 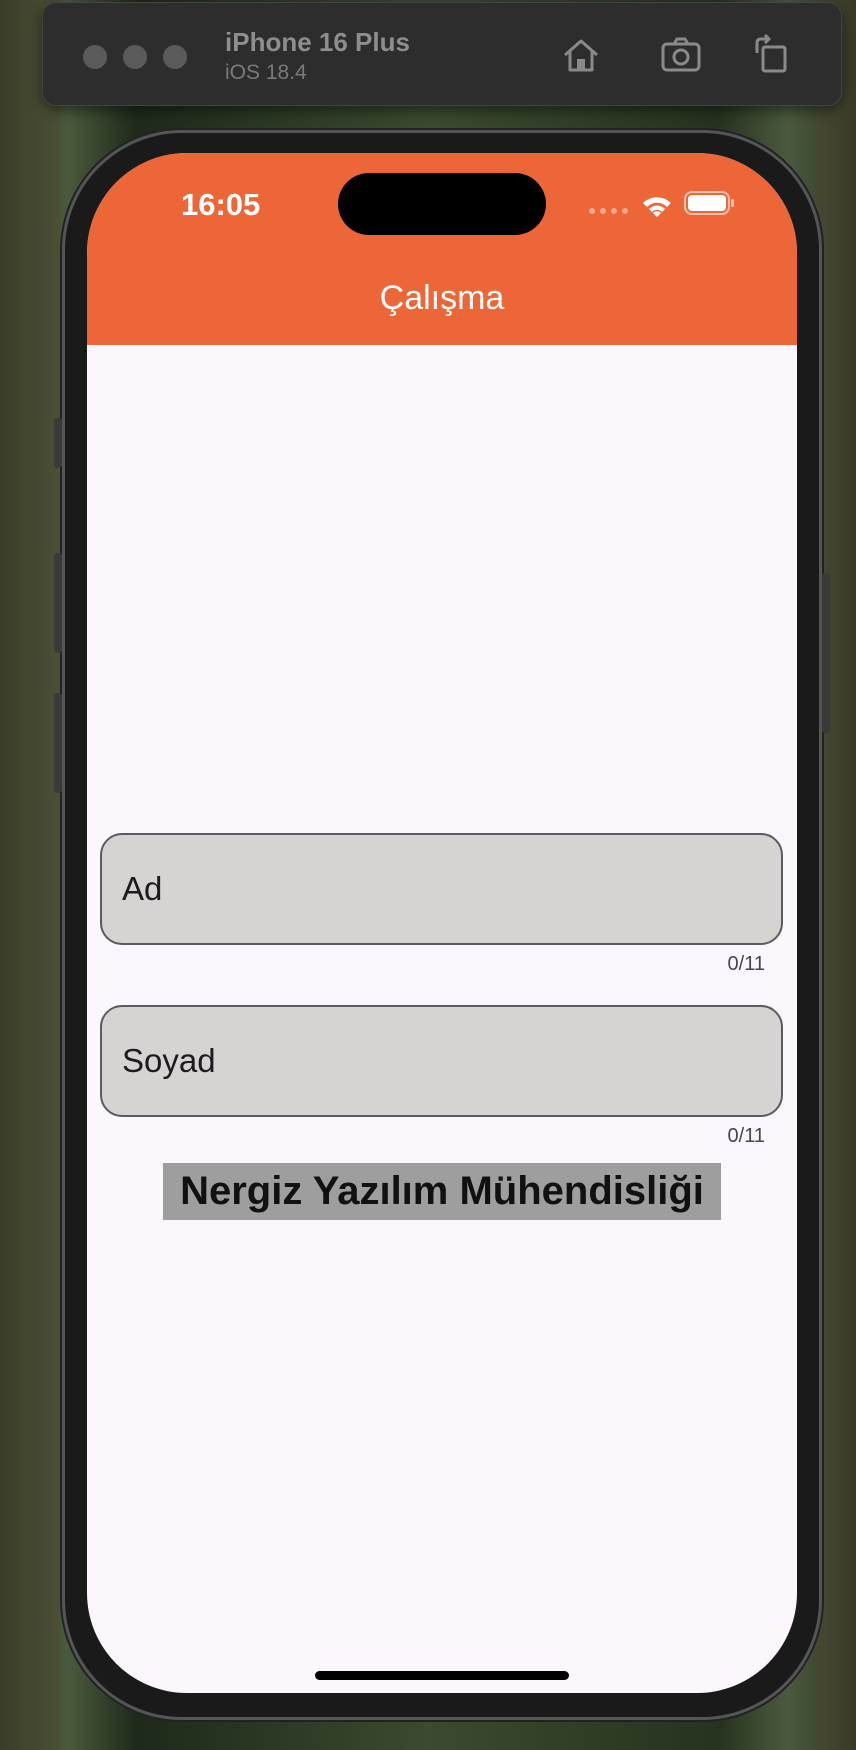 I want to click on home-button, so click(x=581, y=55).